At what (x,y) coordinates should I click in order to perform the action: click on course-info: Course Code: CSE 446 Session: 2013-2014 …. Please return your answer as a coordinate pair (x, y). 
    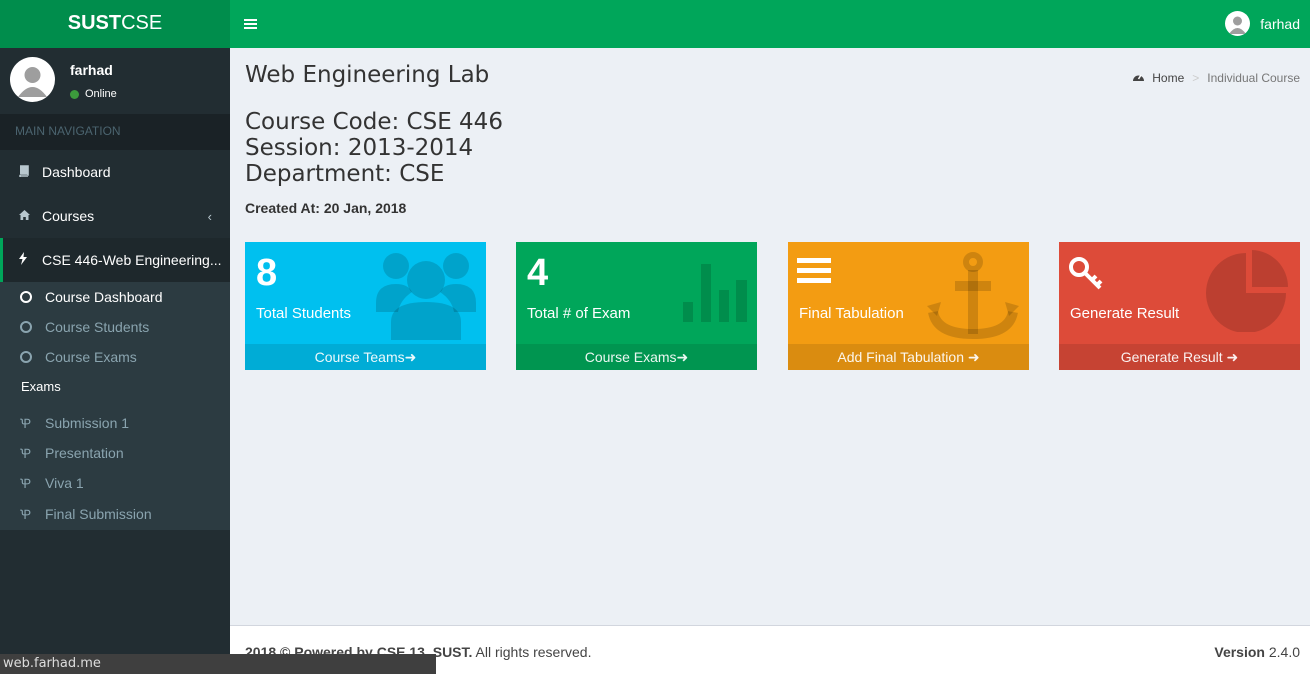
    Looking at the image, I should click on (374, 148).